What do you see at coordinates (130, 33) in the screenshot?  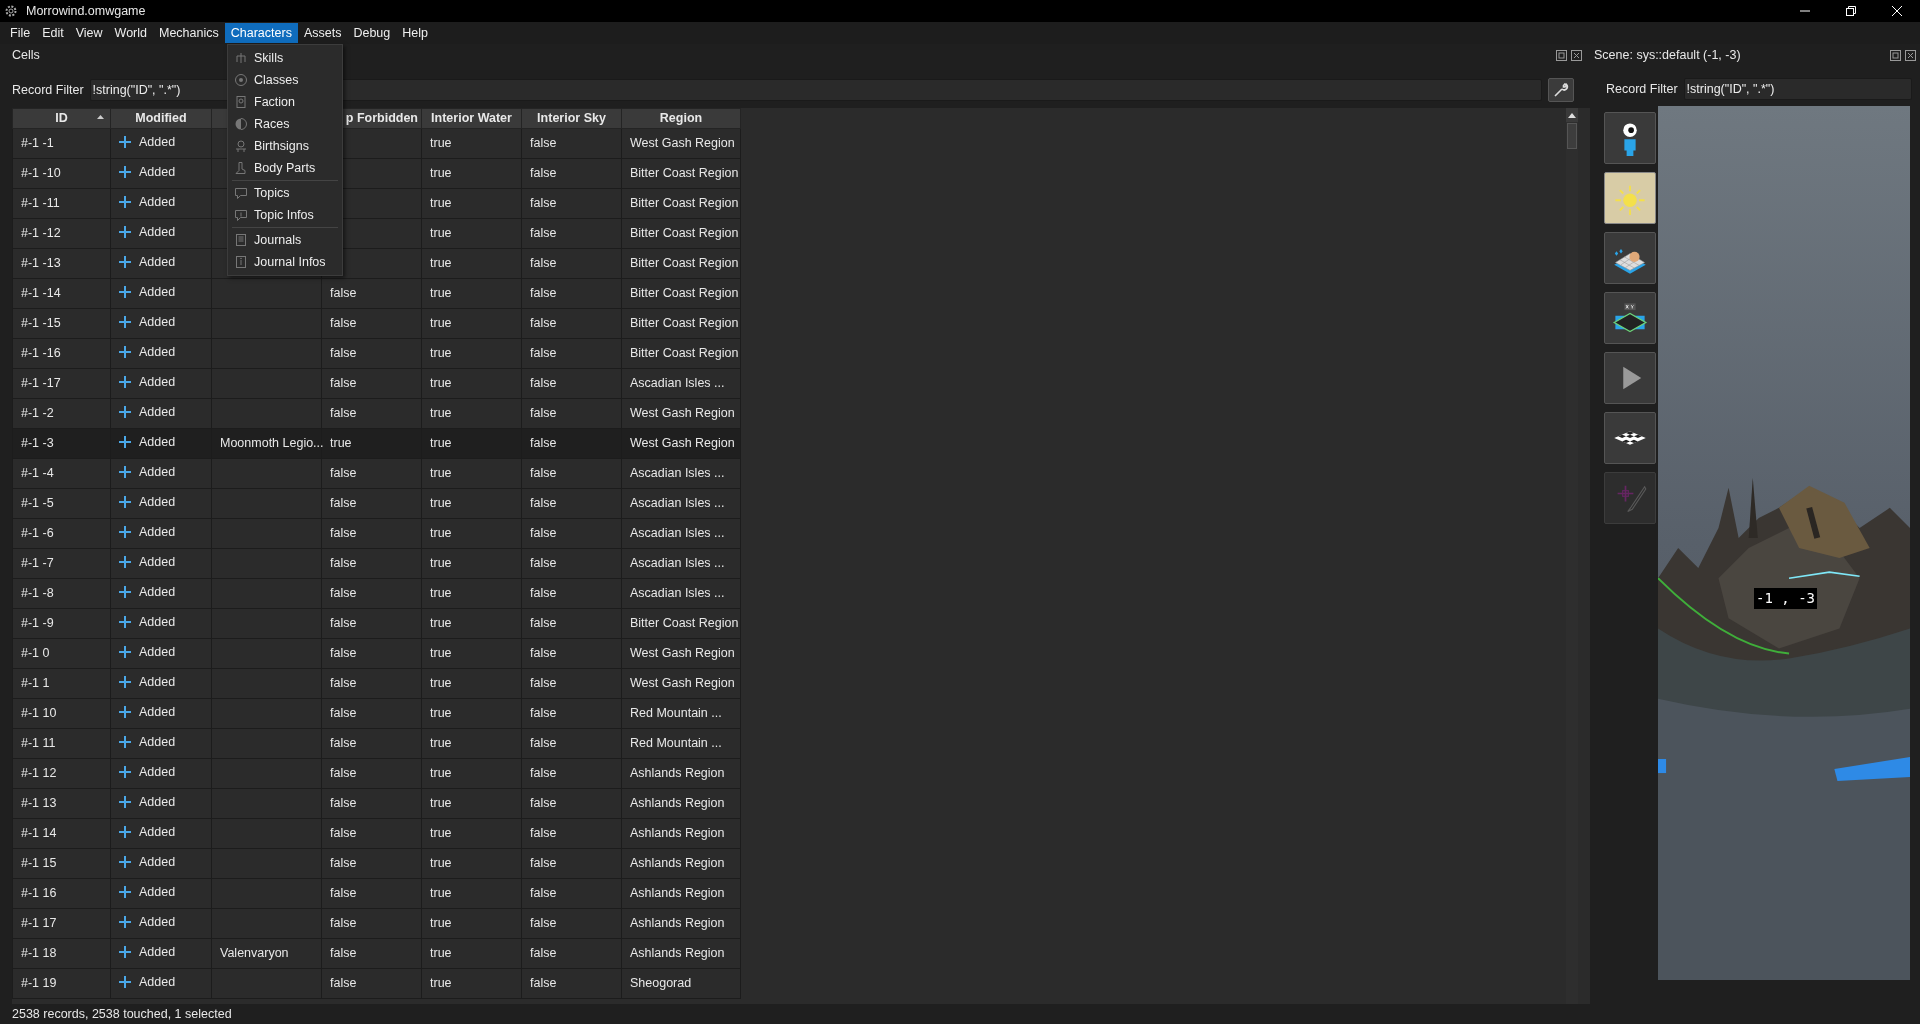 I see `menu-item: World` at bounding box center [130, 33].